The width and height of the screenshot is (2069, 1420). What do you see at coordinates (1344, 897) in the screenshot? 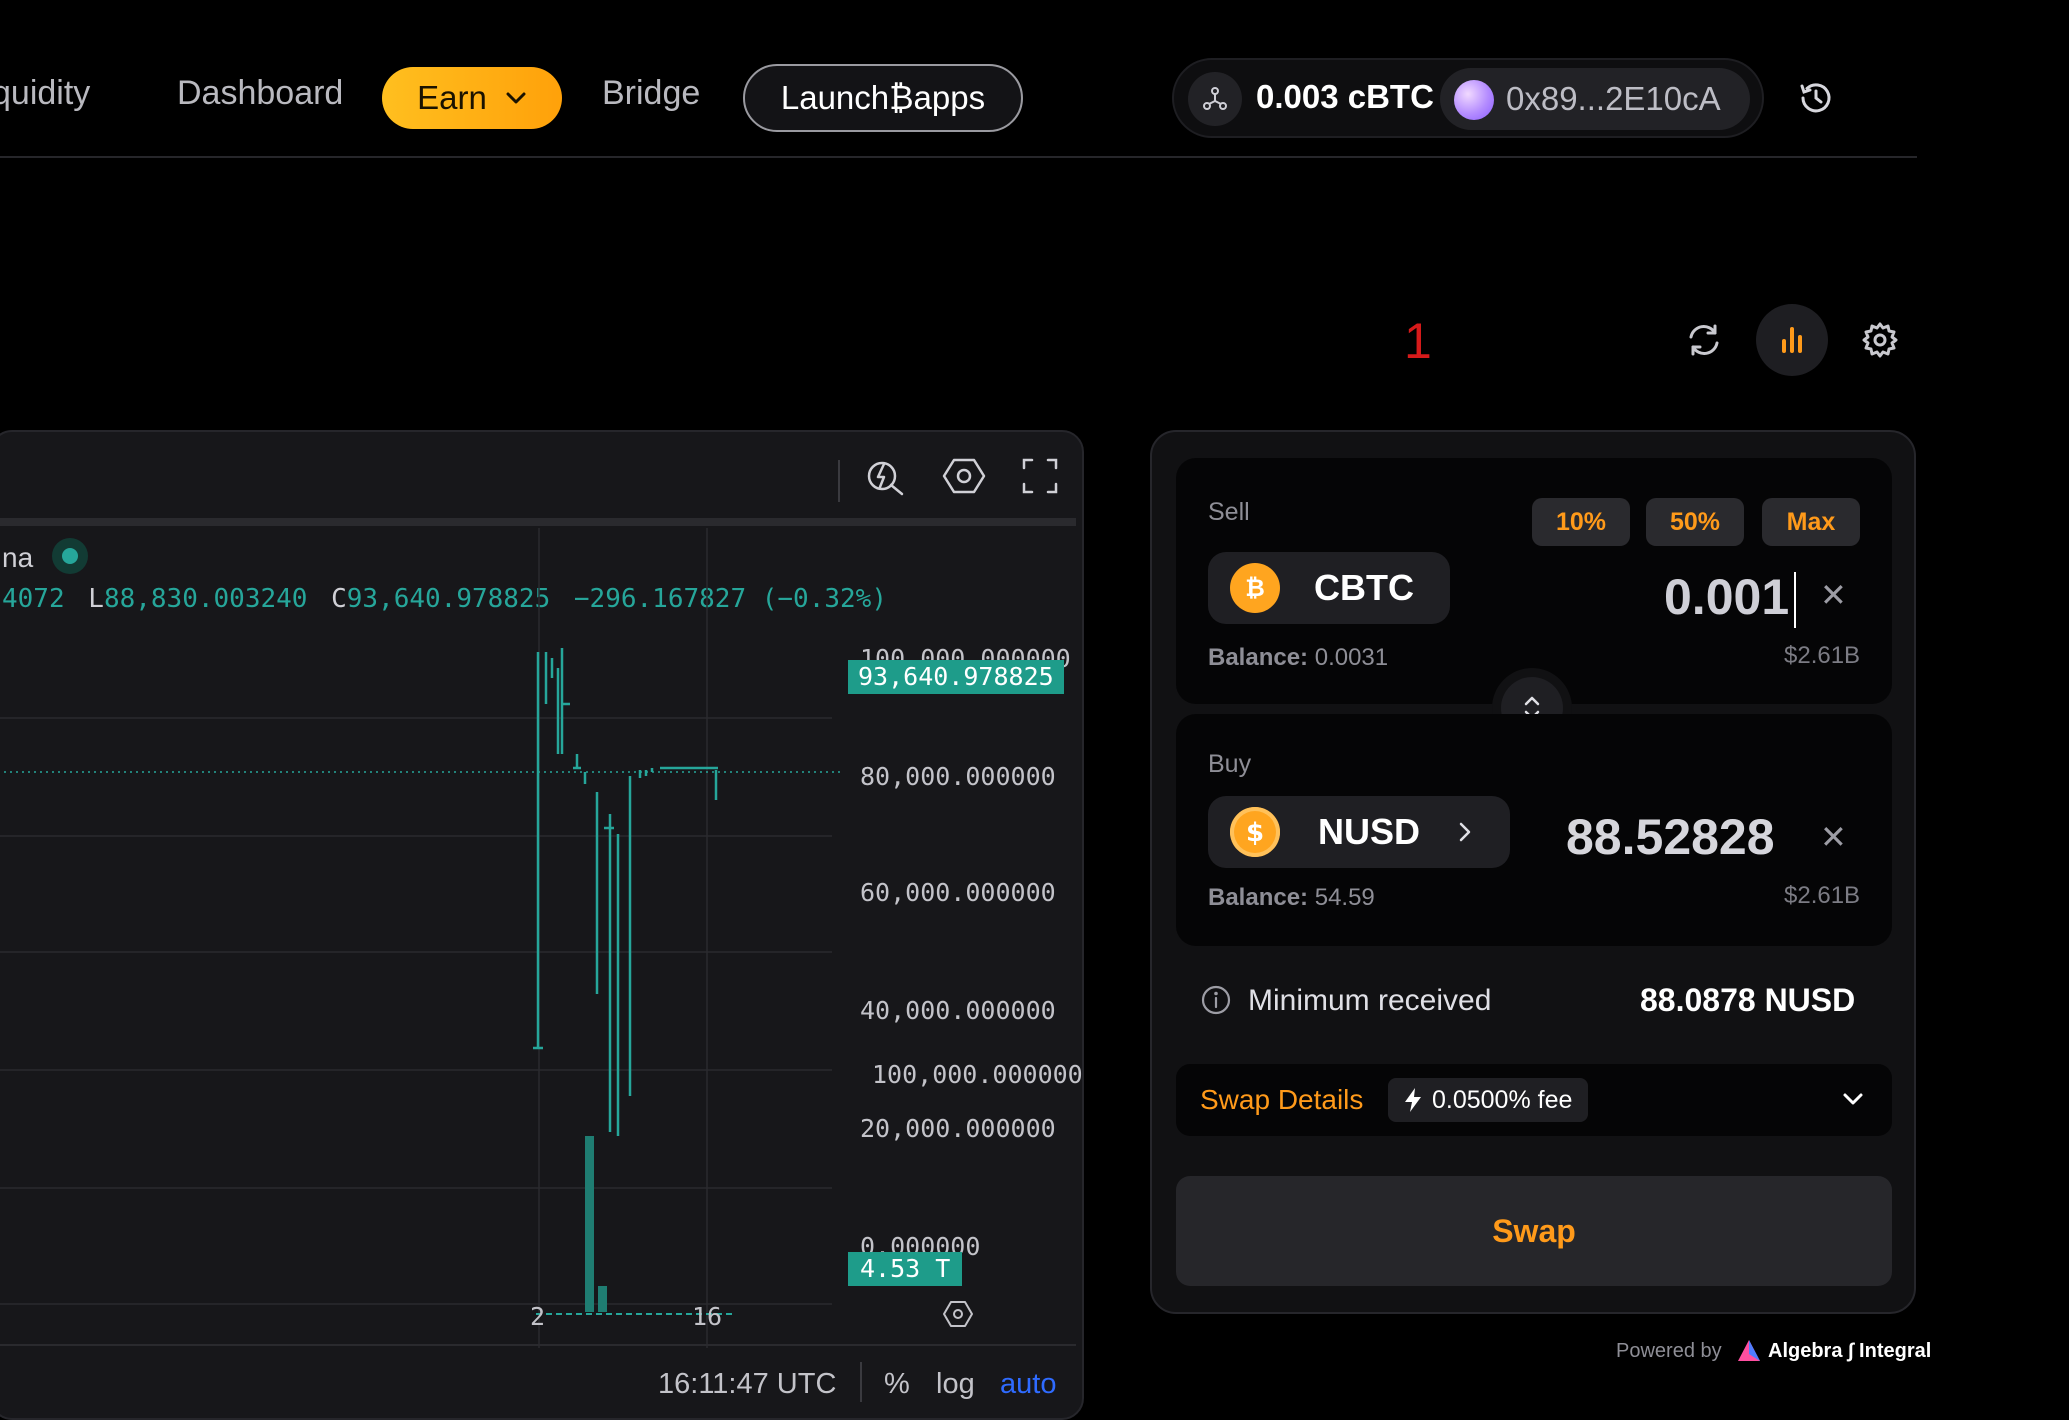
I see `buy-balance-value: 54.59` at bounding box center [1344, 897].